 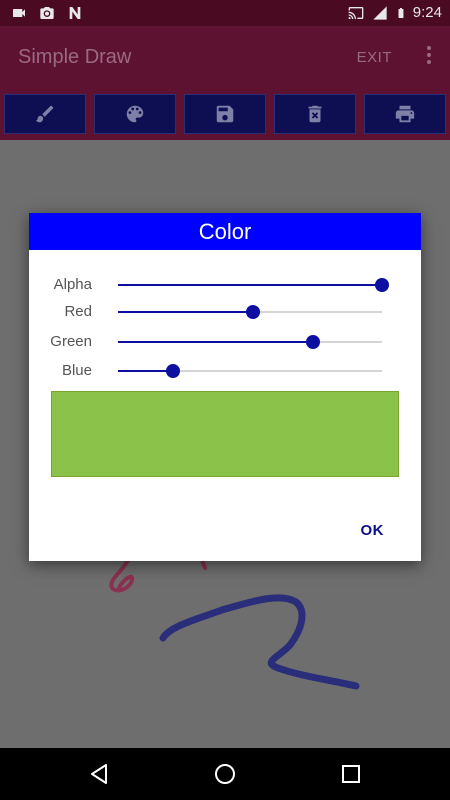 I want to click on save-icon, so click(x=225, y=114).